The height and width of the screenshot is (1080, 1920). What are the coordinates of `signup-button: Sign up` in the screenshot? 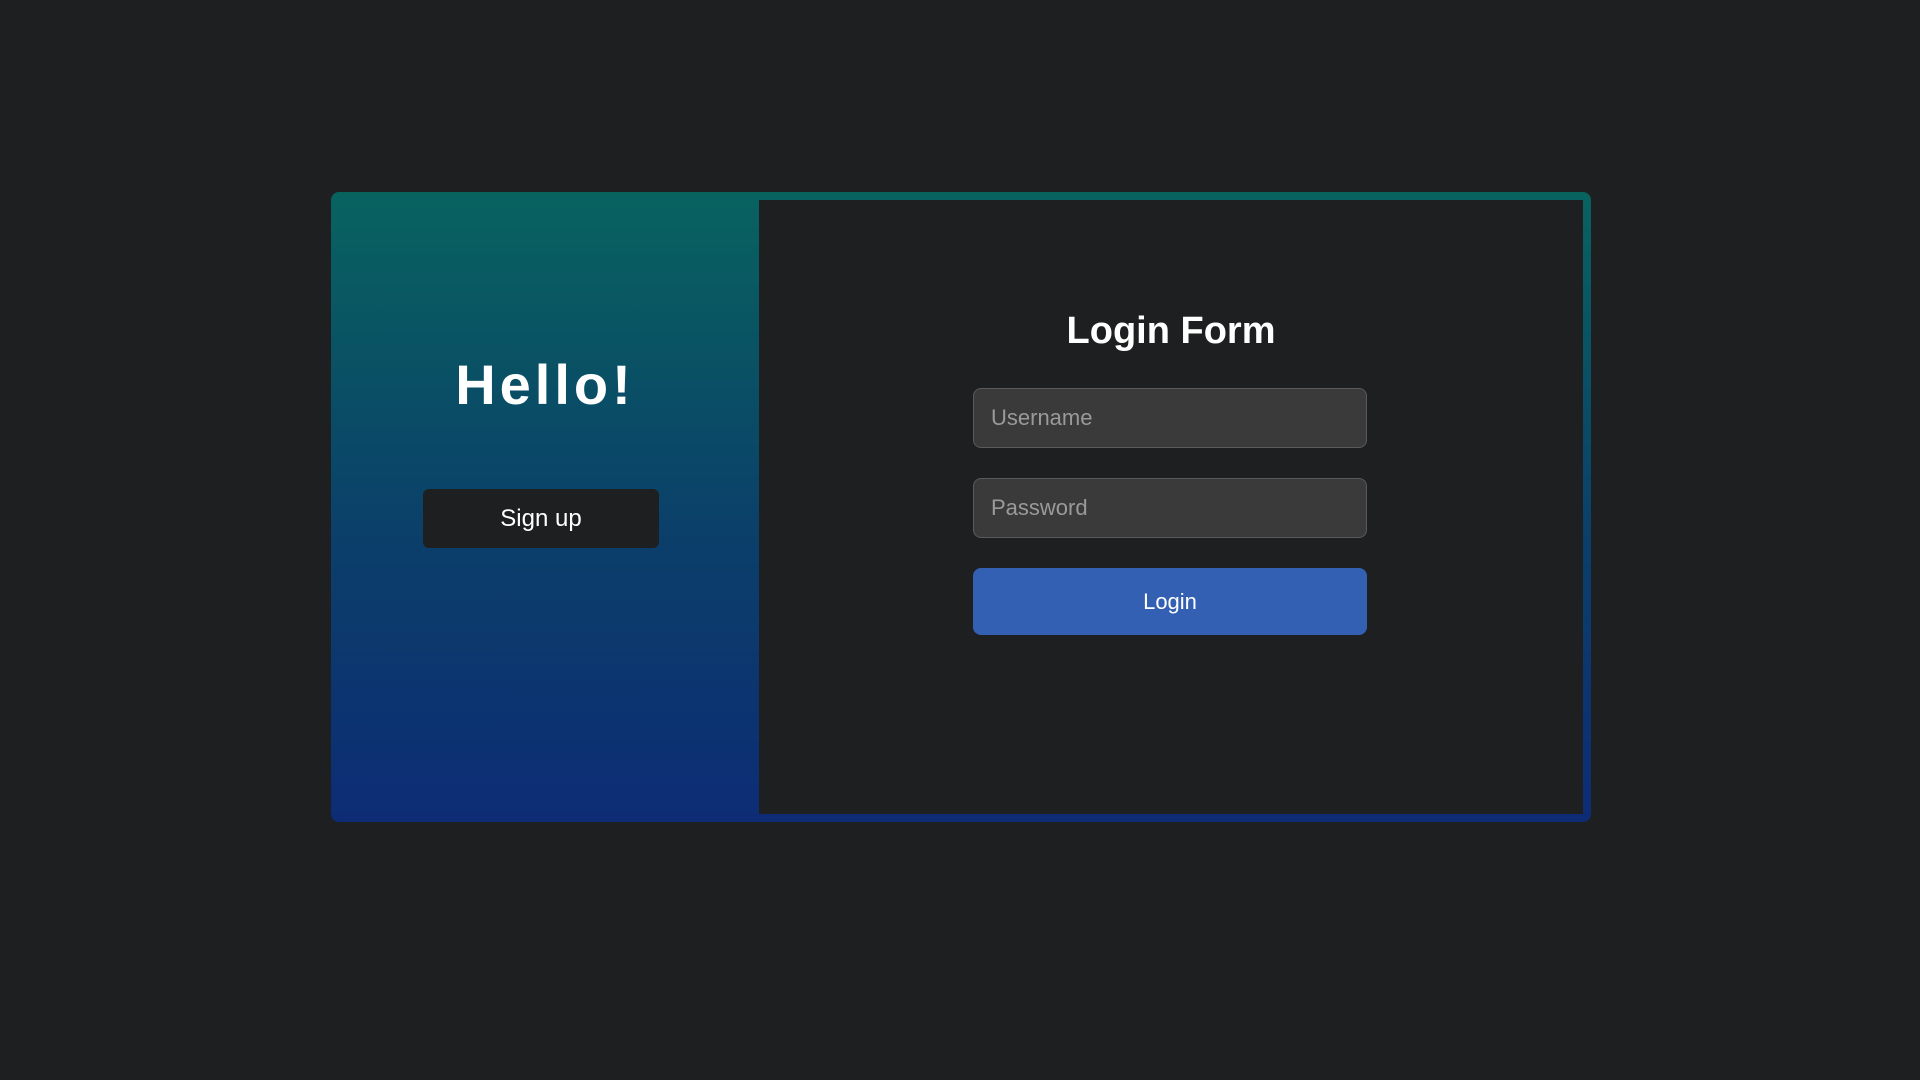 It's located at (541, 518).